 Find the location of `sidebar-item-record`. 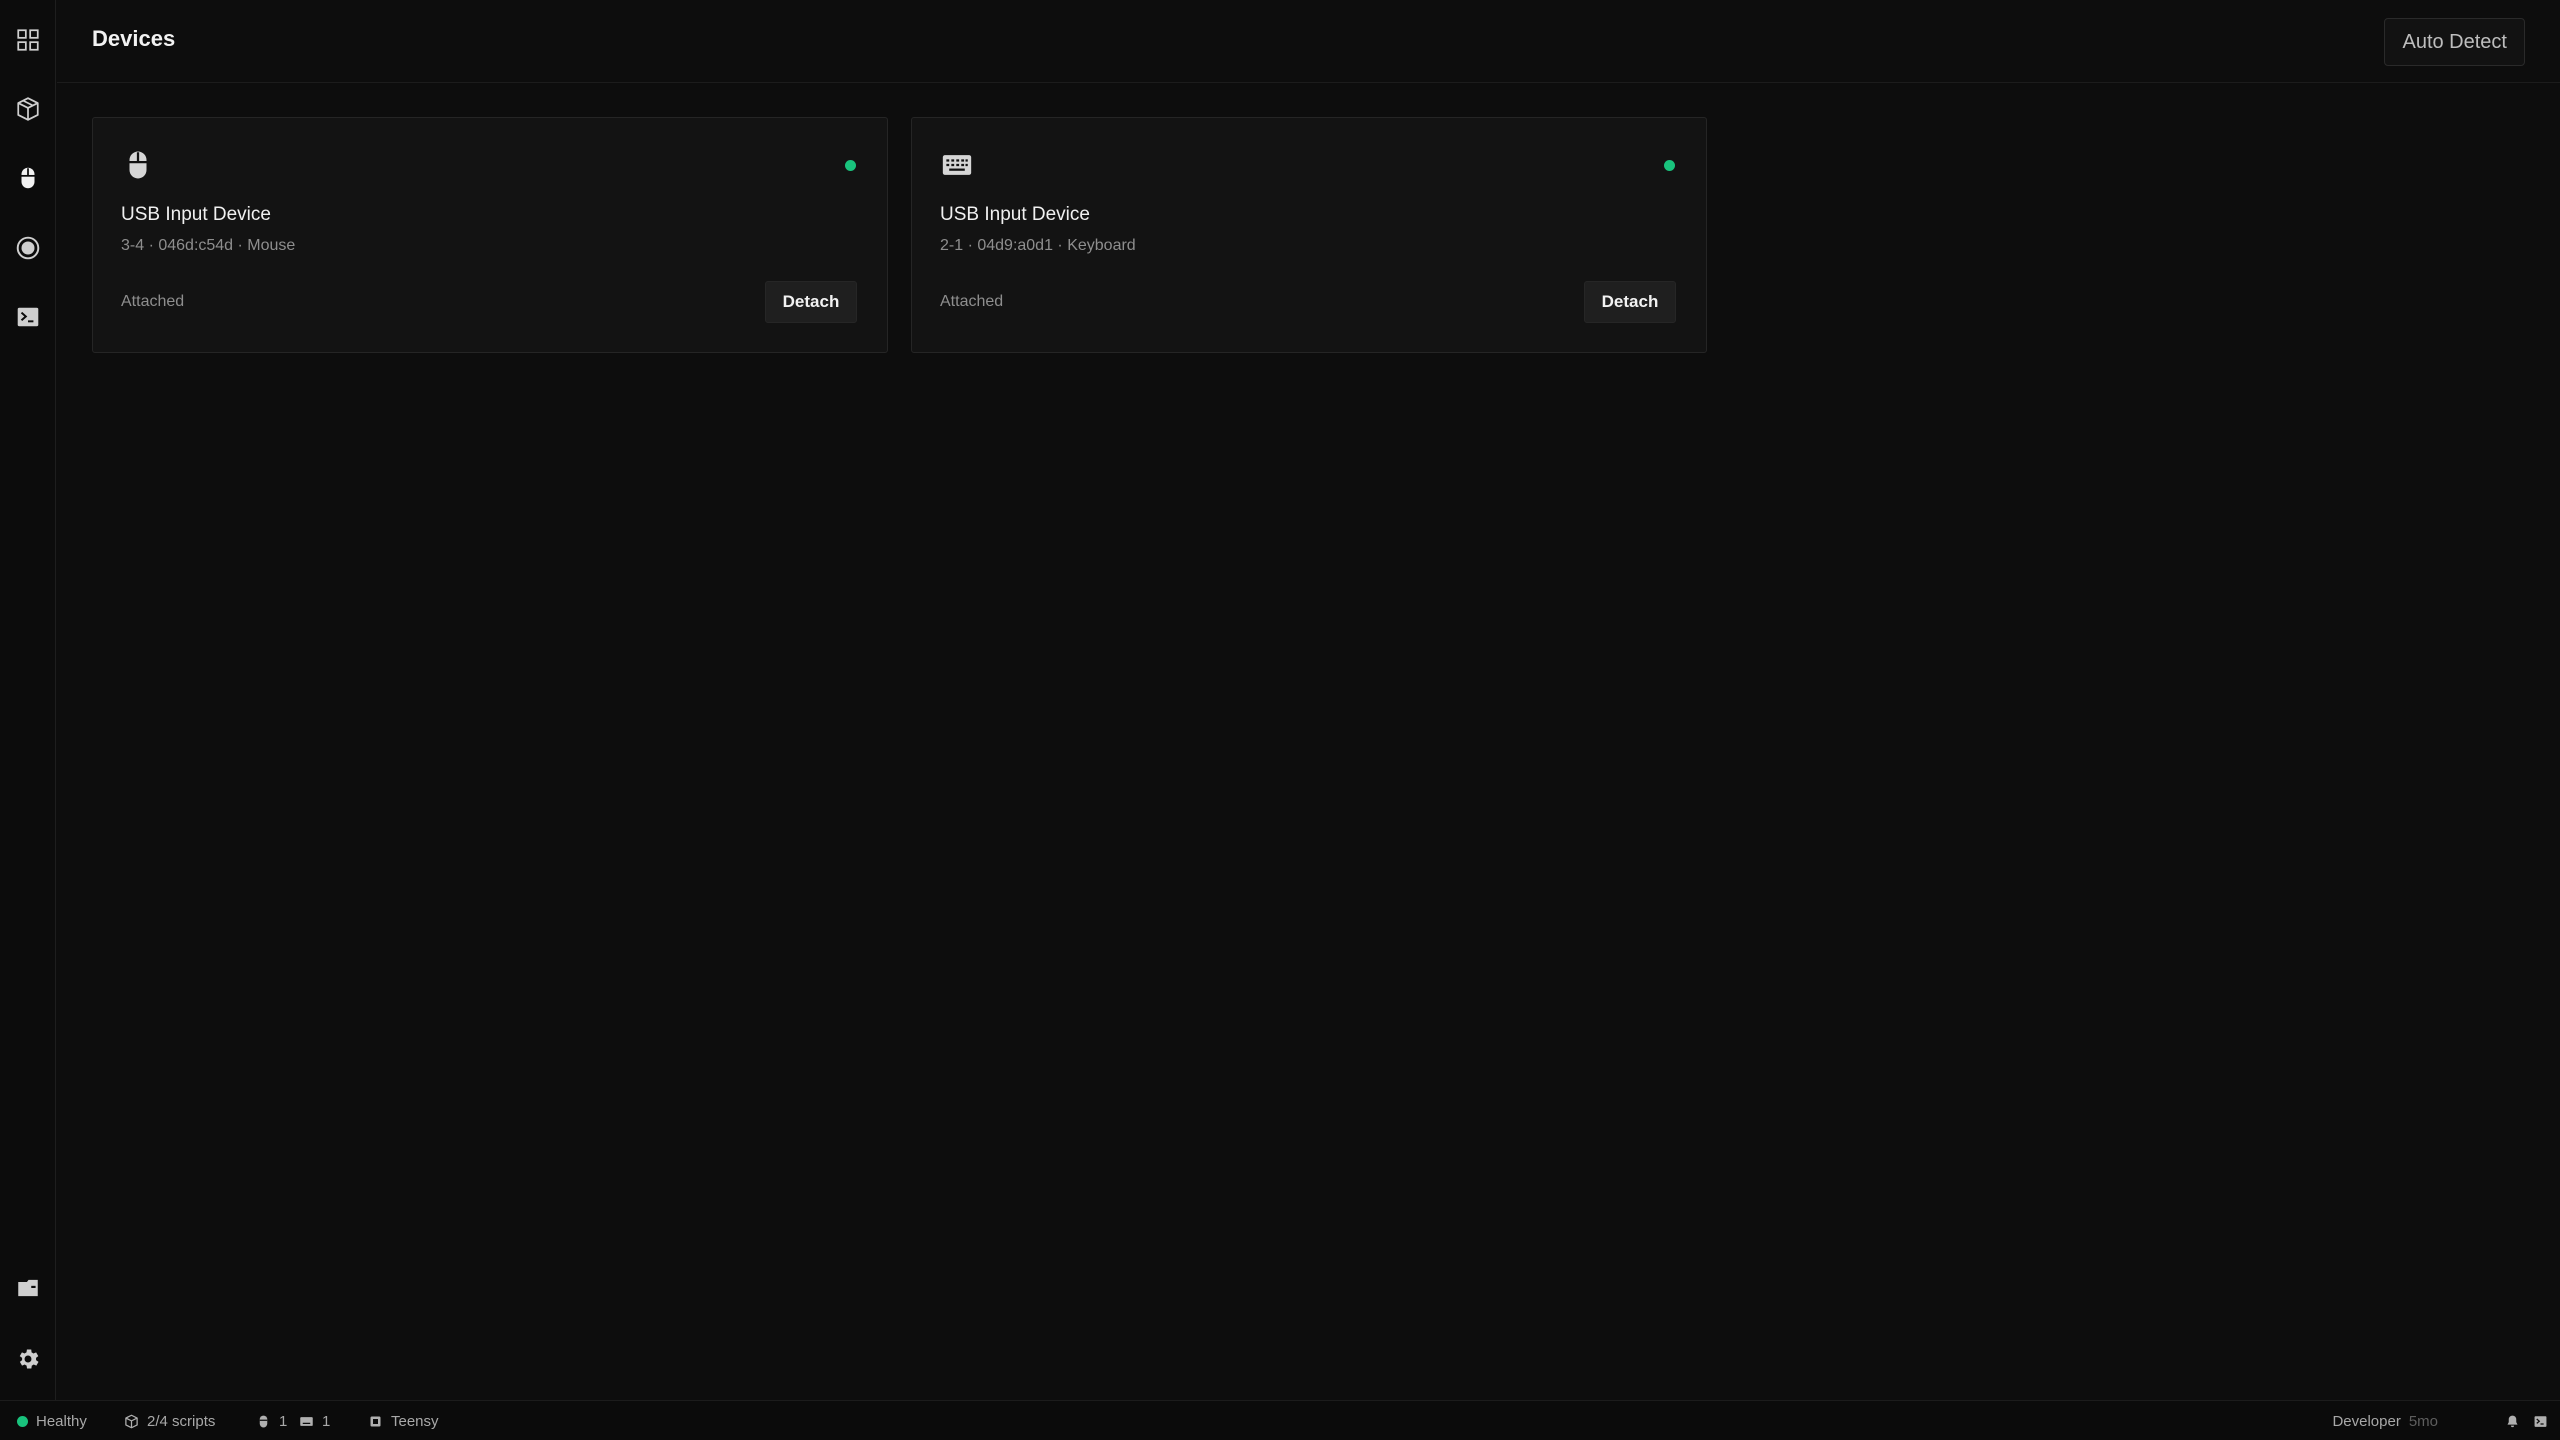

sidebar-item-record is located at coordinates (28, 248).